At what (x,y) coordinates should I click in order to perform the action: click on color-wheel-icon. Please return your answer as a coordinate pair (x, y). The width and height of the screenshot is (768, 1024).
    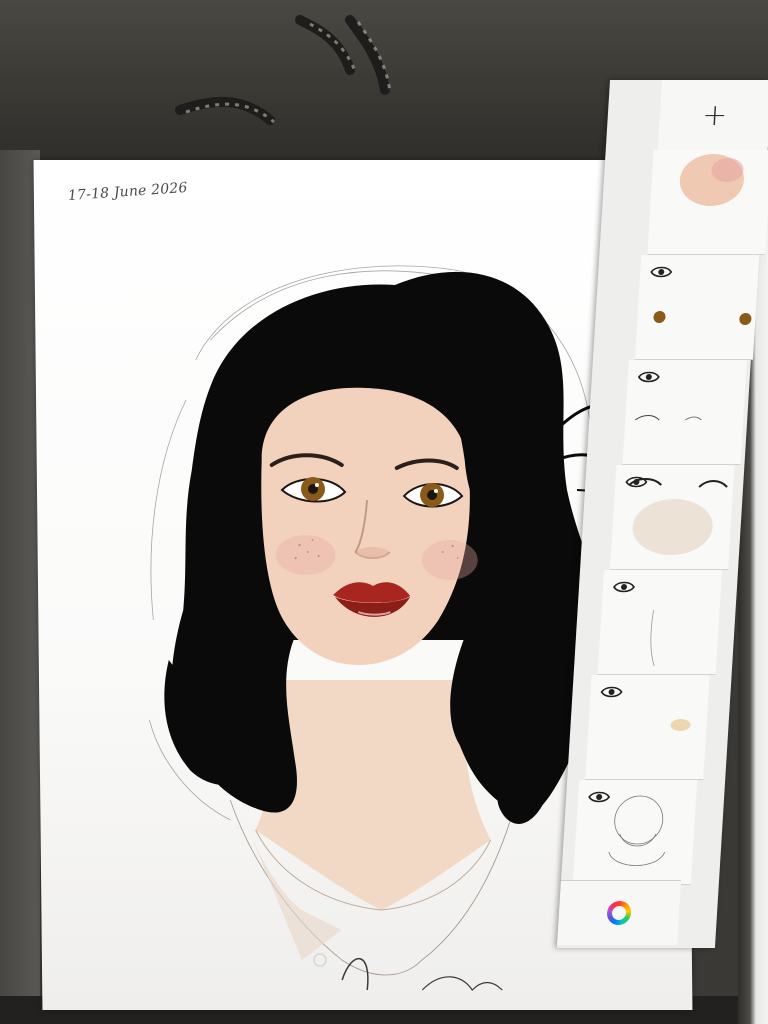
    Looking at the image, I should click on (619, 913).